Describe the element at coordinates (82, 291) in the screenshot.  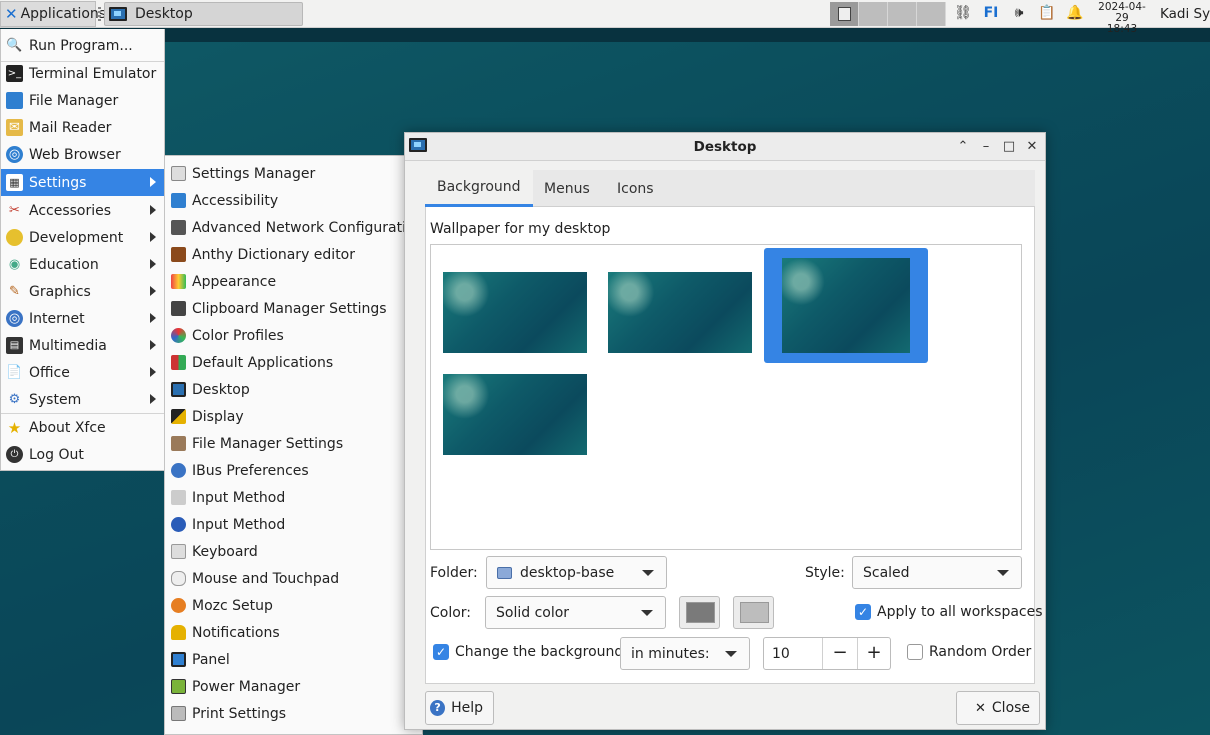
I see `menu-item-graphics: ✎ Graphics` at that location.